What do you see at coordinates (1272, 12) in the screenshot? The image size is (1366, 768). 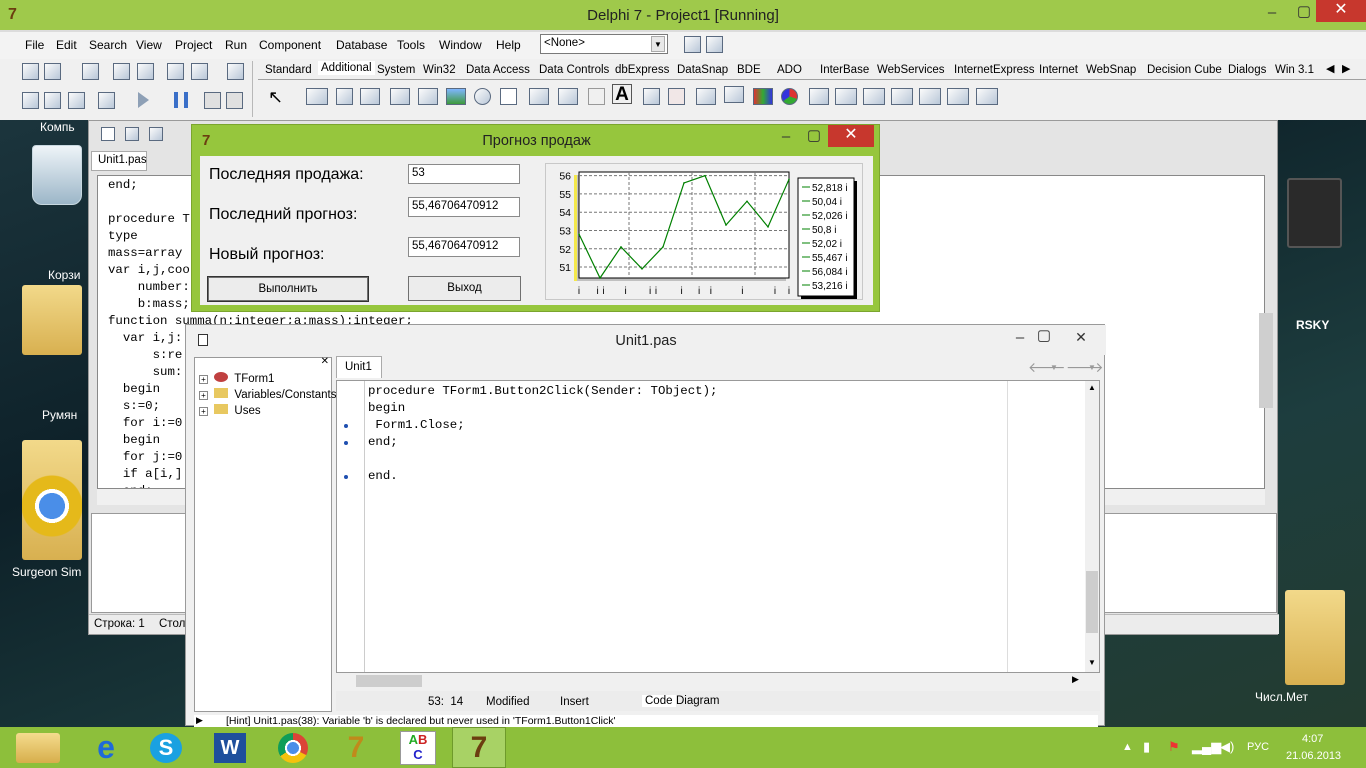 I see `minimize-button: ‒` at bounding box center [1272, 12].